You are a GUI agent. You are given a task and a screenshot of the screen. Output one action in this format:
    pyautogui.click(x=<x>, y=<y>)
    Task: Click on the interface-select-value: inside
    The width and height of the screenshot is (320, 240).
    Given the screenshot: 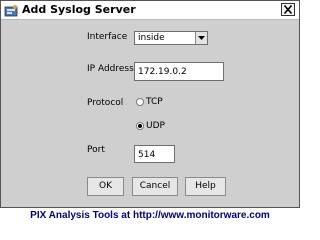 What is the action you would take?
    pyautogui.click(x=151, y=38)
    